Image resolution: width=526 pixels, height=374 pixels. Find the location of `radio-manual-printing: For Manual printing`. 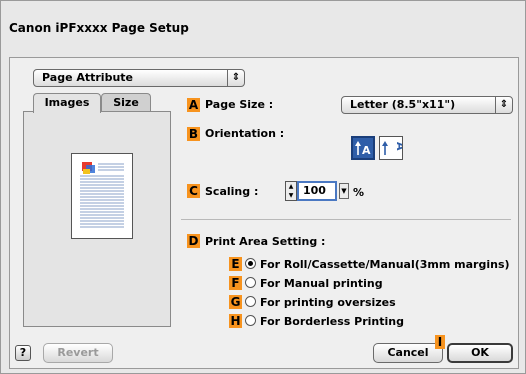

radio-manual-printing: For Manual printing is located at coordinates (314, 283).